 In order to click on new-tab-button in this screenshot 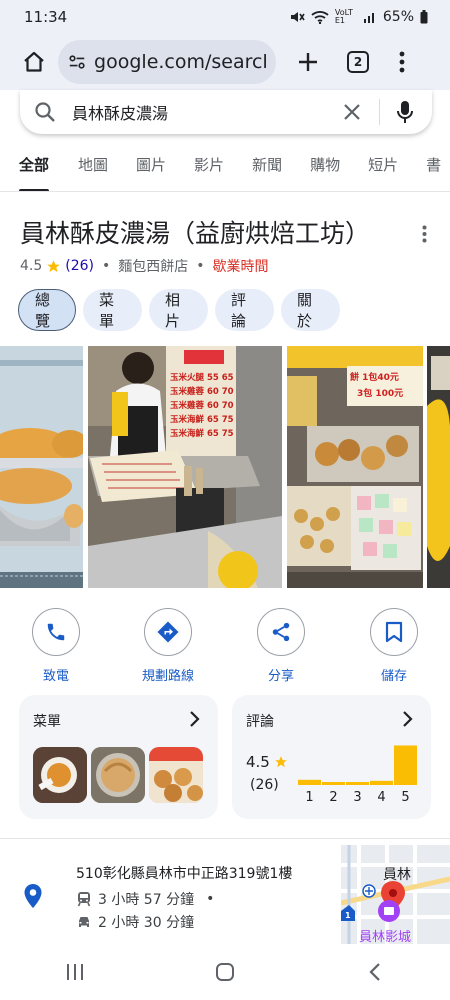, I will do `click(308, 62)`.